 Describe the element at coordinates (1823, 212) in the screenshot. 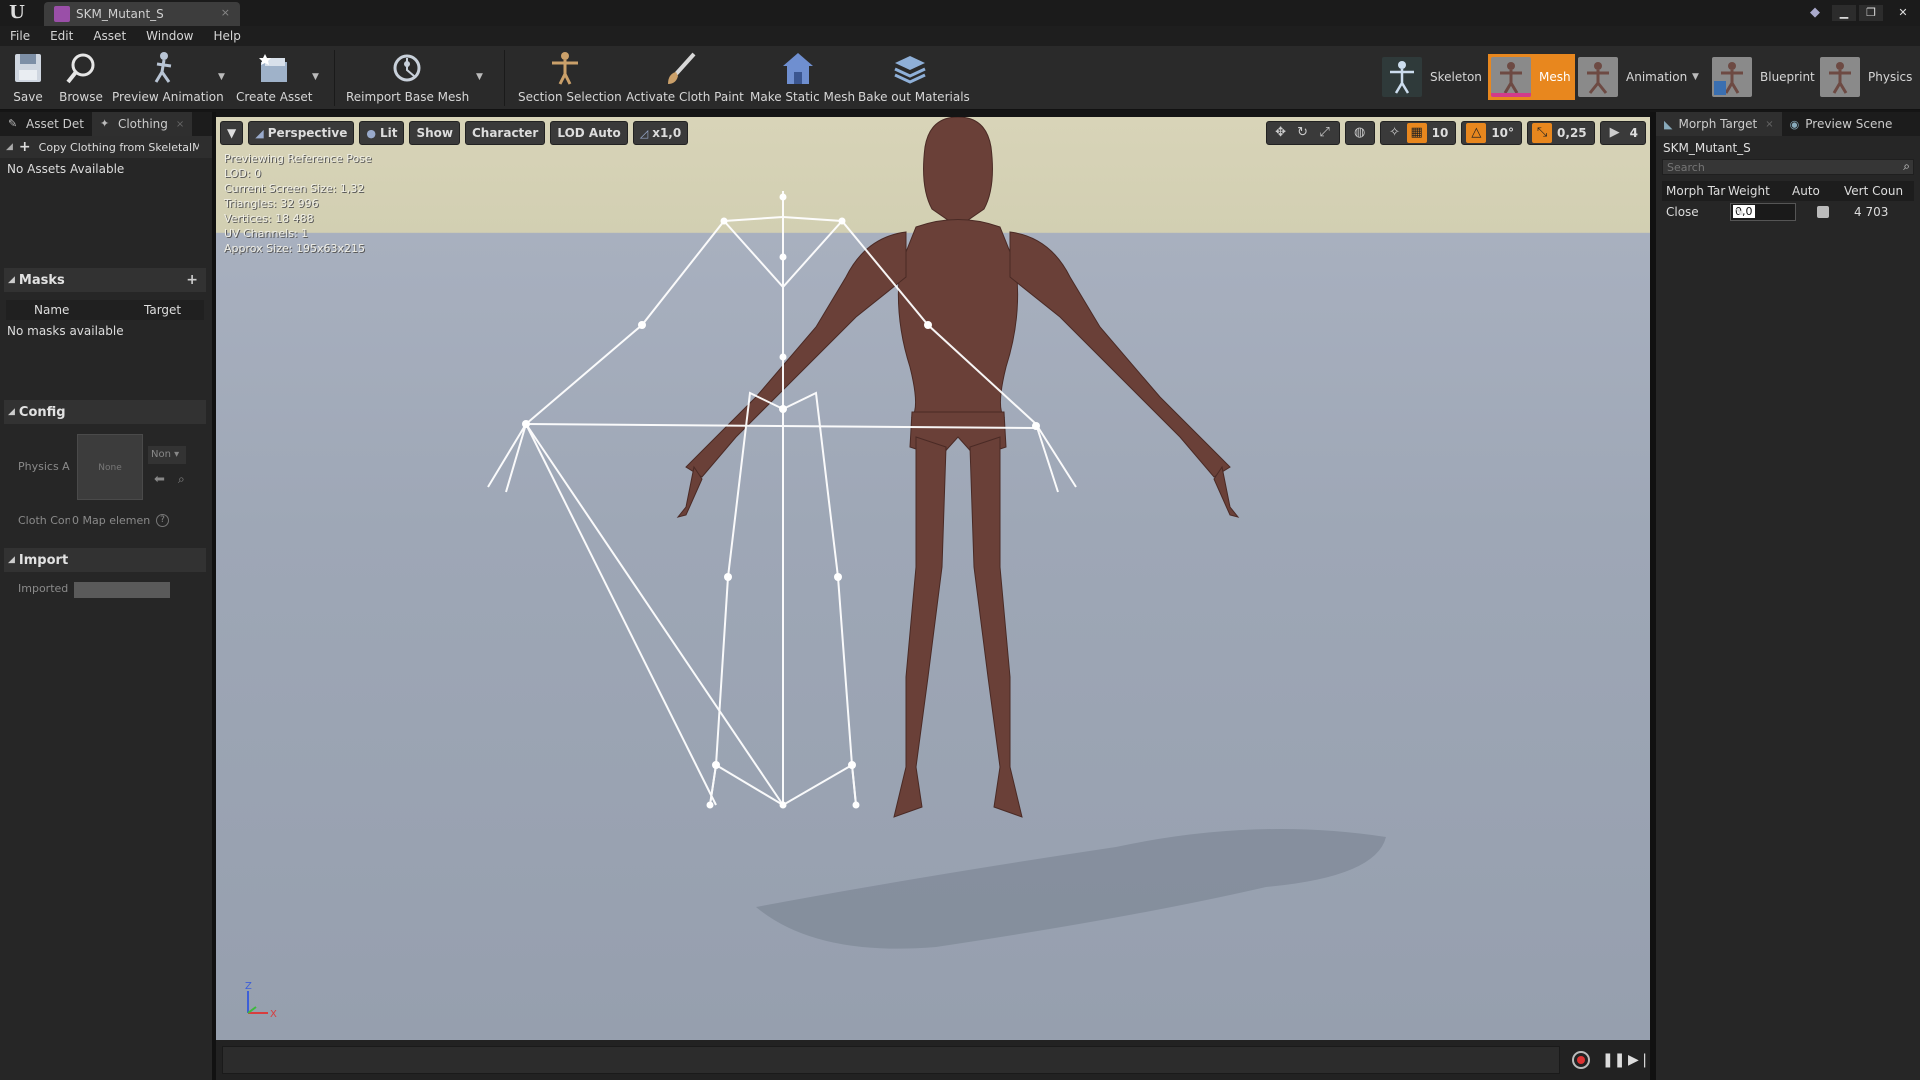

I see `auto-checkbox` at that location.